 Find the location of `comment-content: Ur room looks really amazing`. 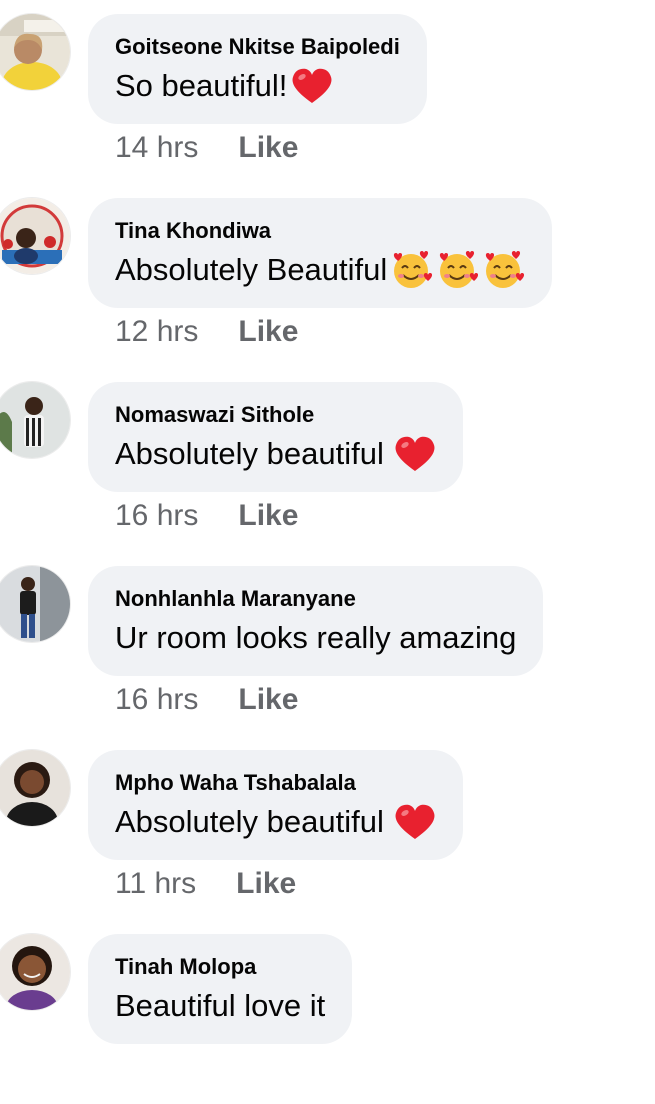

comment-content: Ur room looks really amazing is located at coordinates (315, 638).